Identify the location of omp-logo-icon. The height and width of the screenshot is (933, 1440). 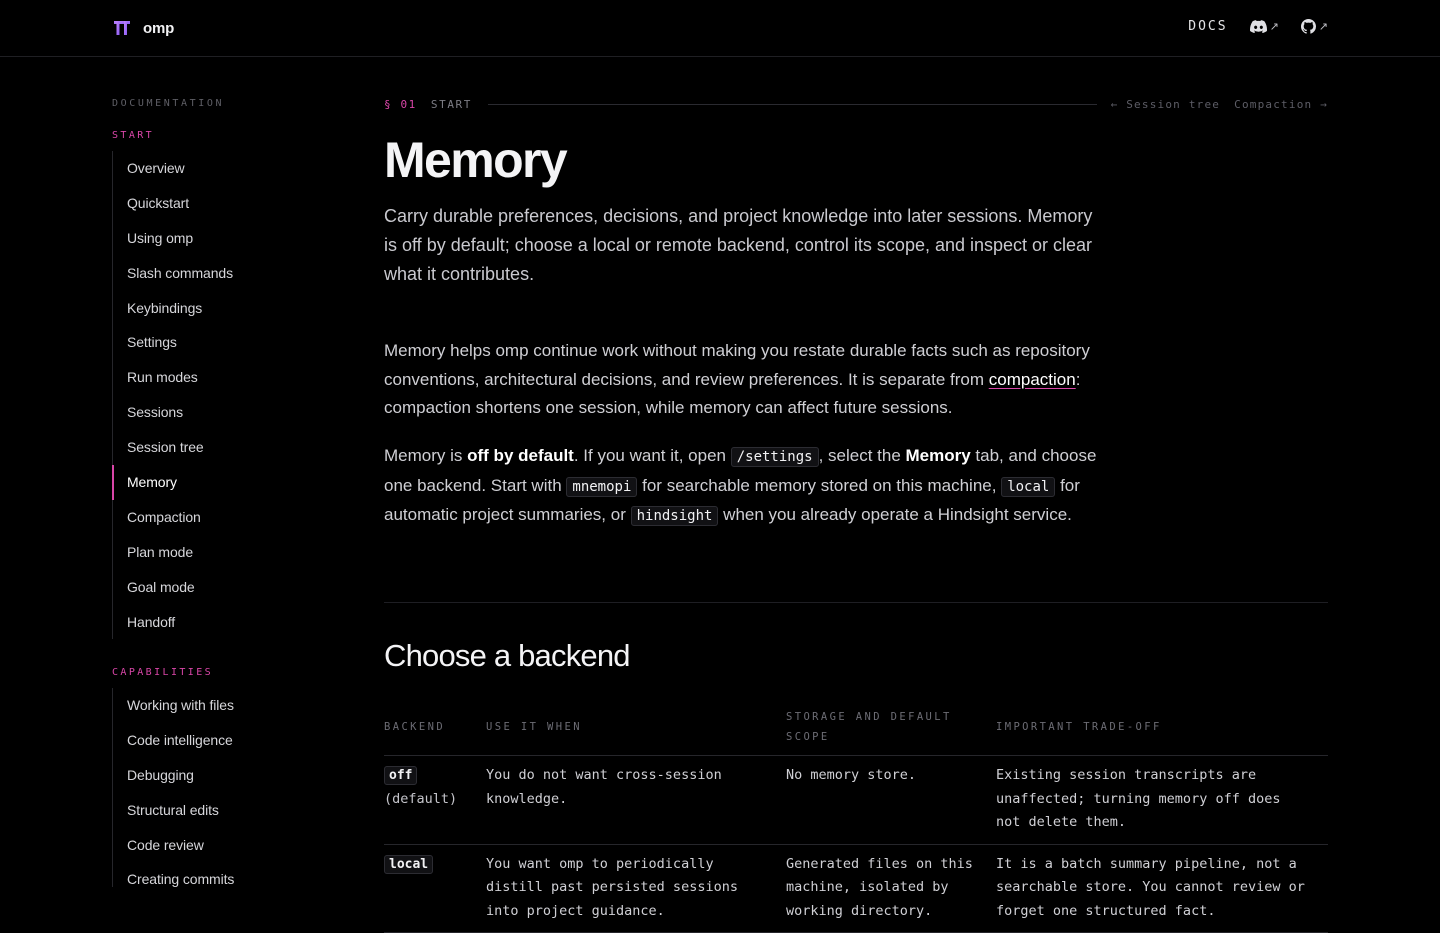
(122, 28).